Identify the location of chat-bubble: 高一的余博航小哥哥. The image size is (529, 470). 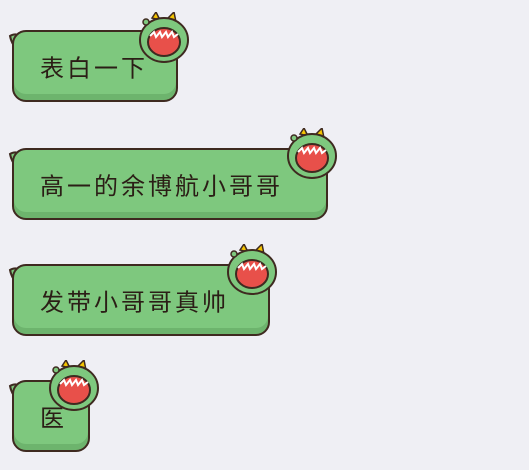
(168, 184).